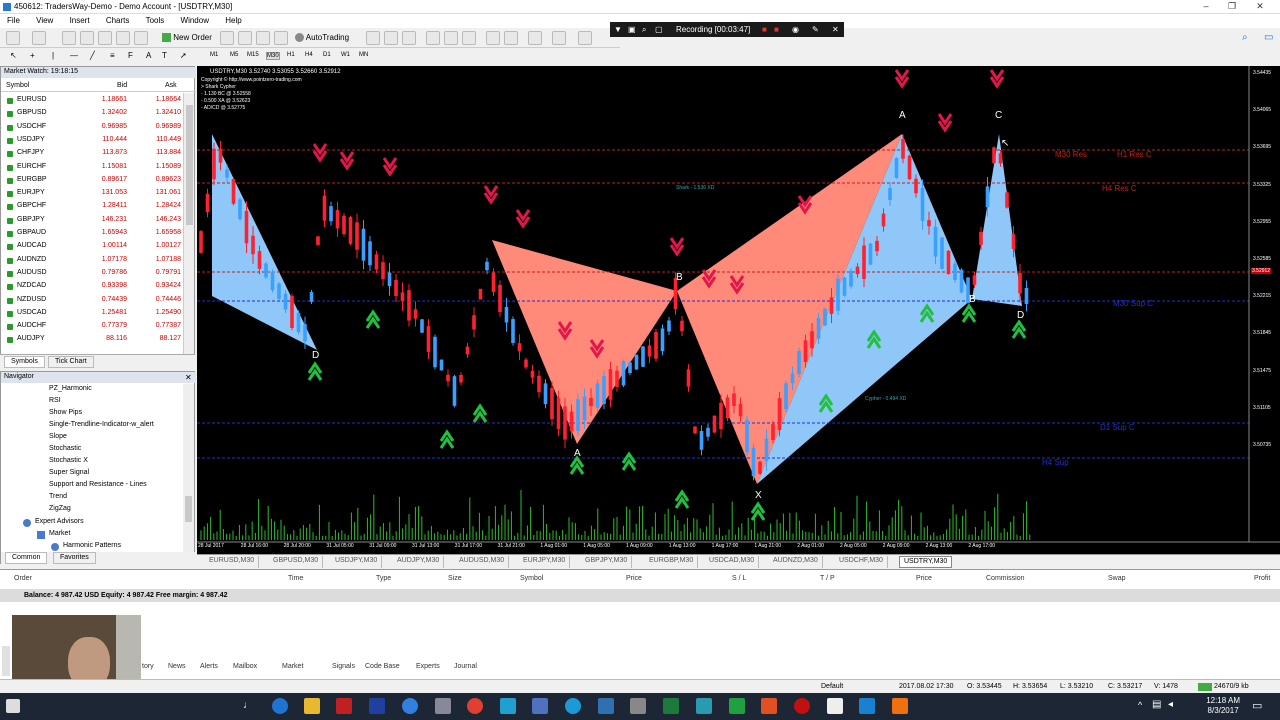 Image resolution: width=1280 pixels, height=720 pixels. I want to click on candle-chart-icon, so click(391, 38).